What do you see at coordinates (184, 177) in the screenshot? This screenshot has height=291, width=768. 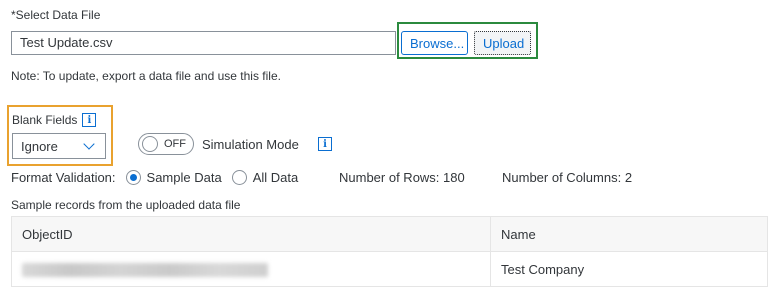 I see `radio-sample-data-label: Sample Data` at bounding box center [184, 177].